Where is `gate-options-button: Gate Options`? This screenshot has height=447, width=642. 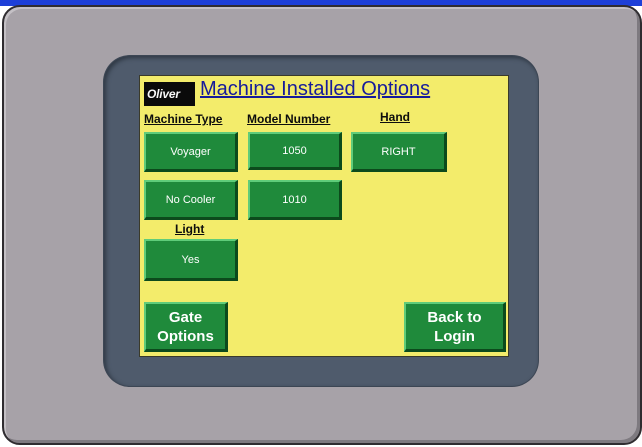 gate-options-button: Gate Options is located at coordinates (186, 327).